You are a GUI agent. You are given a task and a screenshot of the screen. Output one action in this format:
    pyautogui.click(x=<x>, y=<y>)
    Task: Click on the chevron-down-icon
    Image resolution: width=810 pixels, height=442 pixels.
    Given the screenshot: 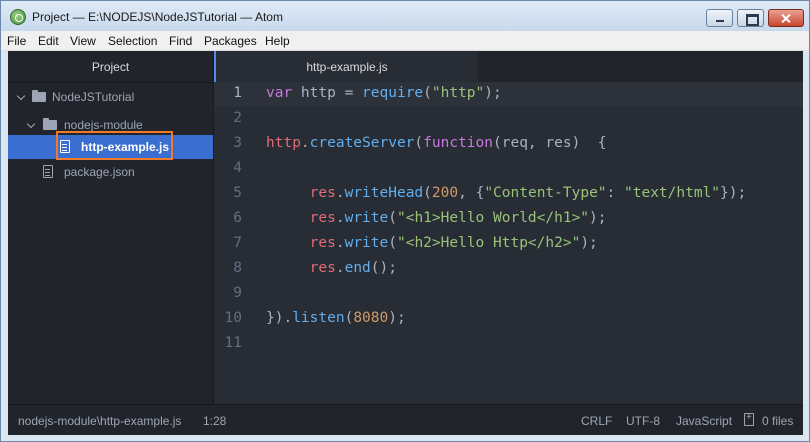 What is the action you would take?
    pyautogui.click(x=21, y=96)
    